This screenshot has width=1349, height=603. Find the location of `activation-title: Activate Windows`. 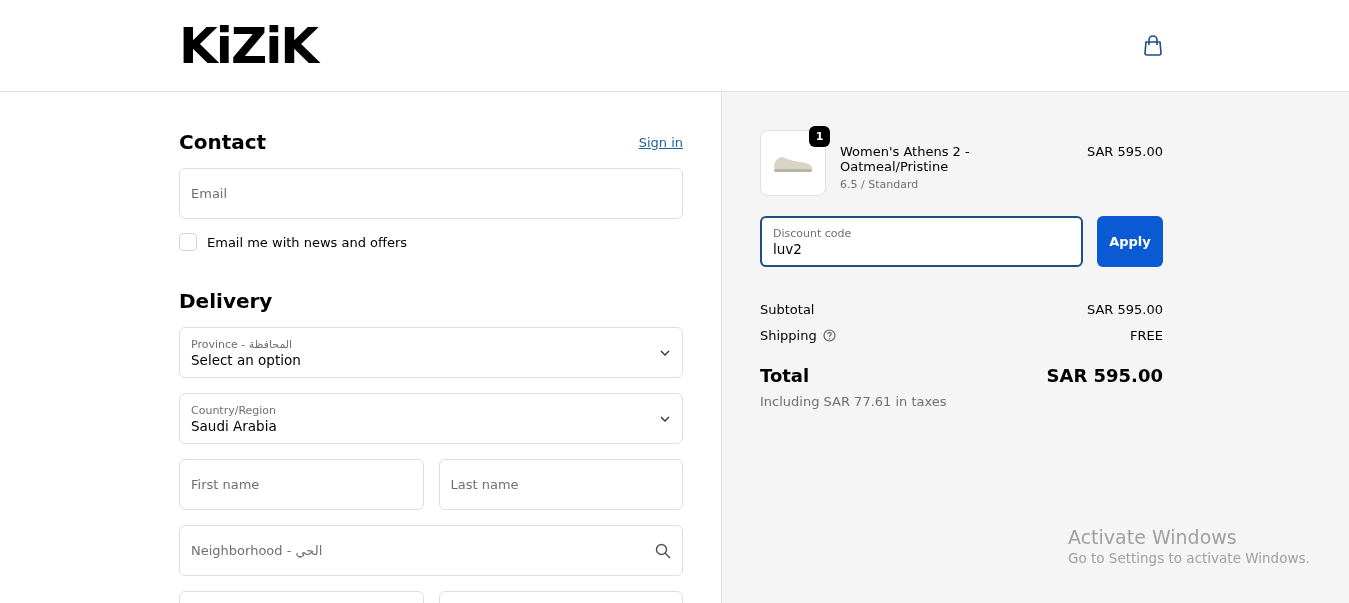

activation-title: Activate Windows is located at coordinates (1153, 537).